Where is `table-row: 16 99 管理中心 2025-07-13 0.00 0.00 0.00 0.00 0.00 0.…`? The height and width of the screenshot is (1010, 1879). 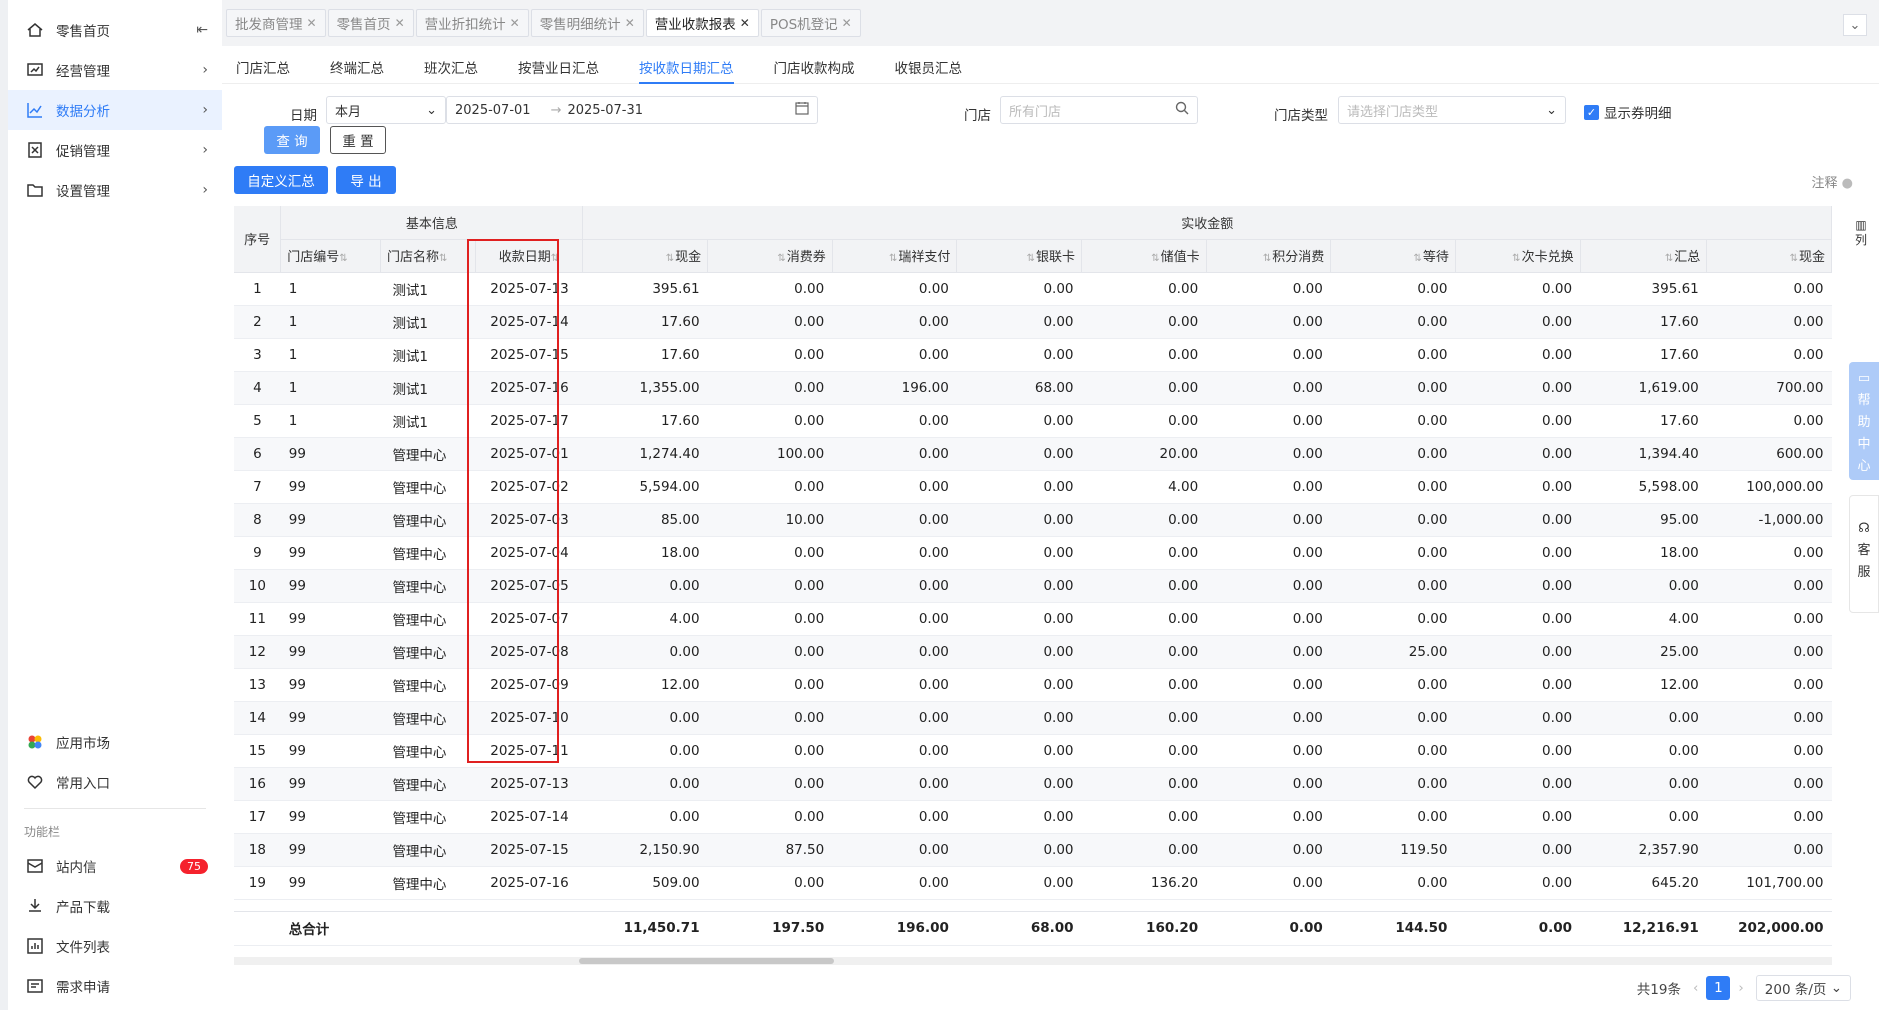
table-row: 16 99 管理中心 2025-07-13 0.00 0.00 0.00 0.00 0.00 0.… is located at coordinates (1033, 784).